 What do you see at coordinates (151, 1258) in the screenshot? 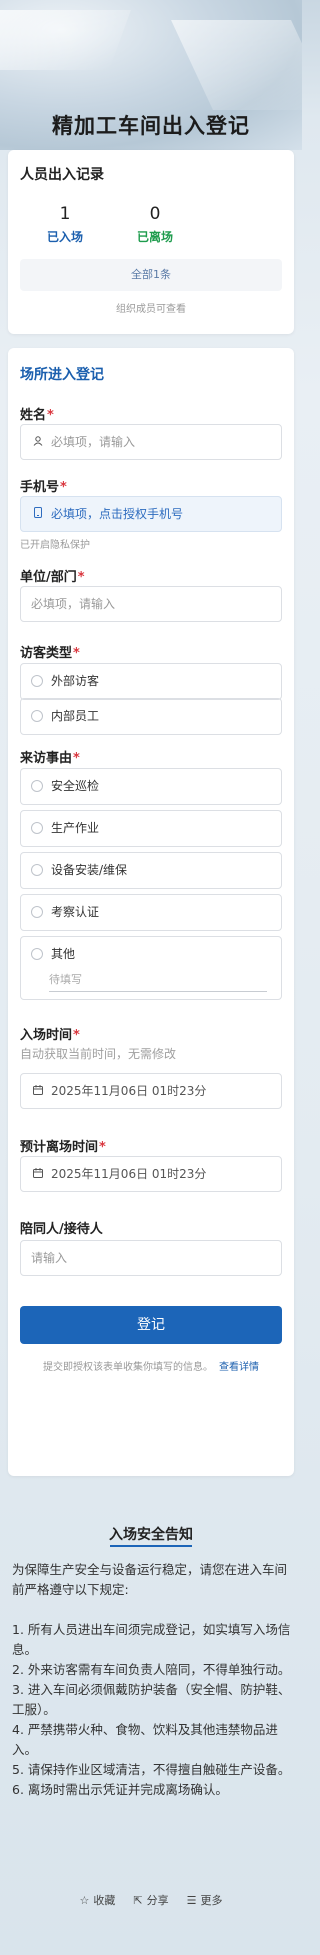
I see `companion-input: 请输入` at bounding box center [151, 1258].